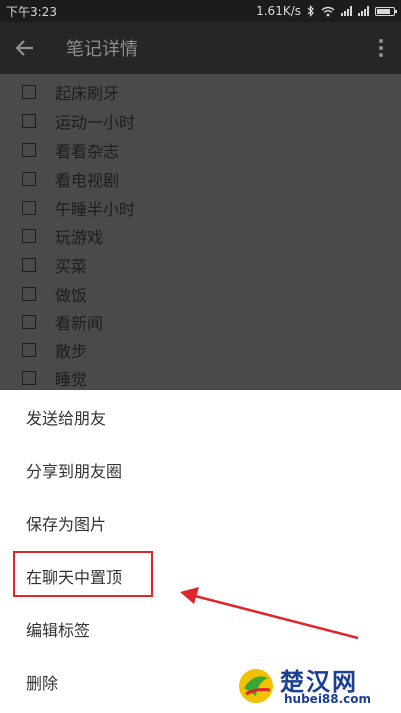 Image resolution: width=401 pixels, height=713 pixels. I want to click on wifi-icon, so click(328, 11).